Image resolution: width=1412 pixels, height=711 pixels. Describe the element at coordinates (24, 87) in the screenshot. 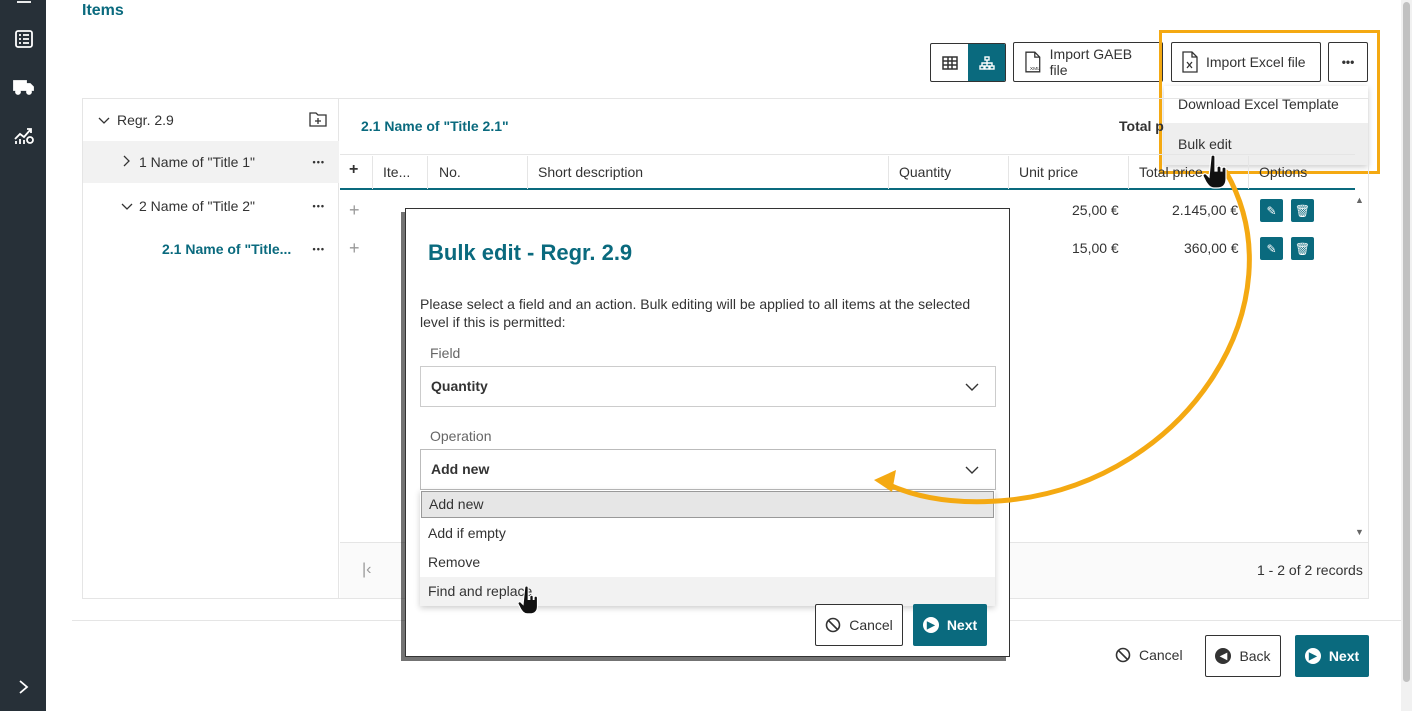

I see `truck-icon` at that location.